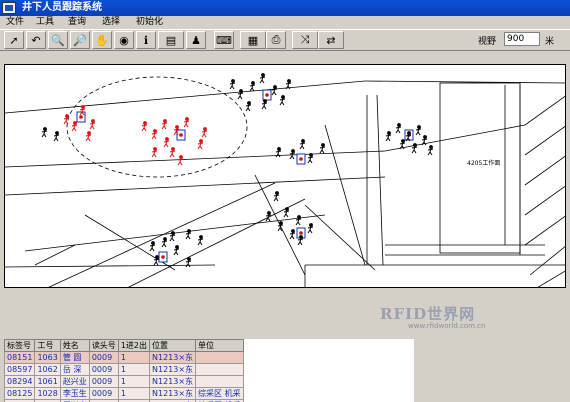 The height and width of the screenshot is (402, 570). What do you see at coordinates (77, 22) in the screenshot?
I see `menu-query: 查询` at bounding box center [77, 22].